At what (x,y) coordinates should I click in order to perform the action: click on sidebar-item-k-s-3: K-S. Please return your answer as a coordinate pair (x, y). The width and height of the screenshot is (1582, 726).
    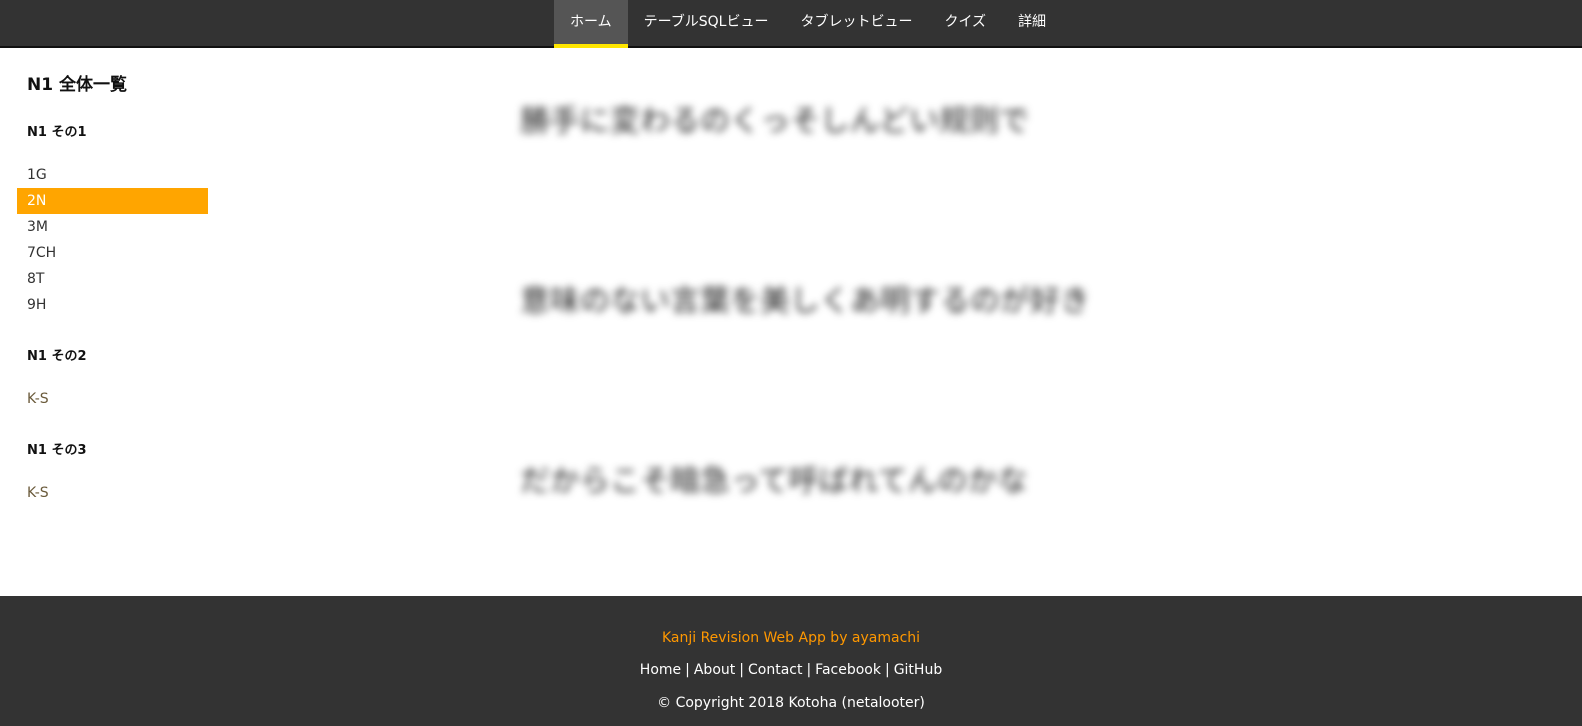
    Looking at the image, I should click on (112, 493).